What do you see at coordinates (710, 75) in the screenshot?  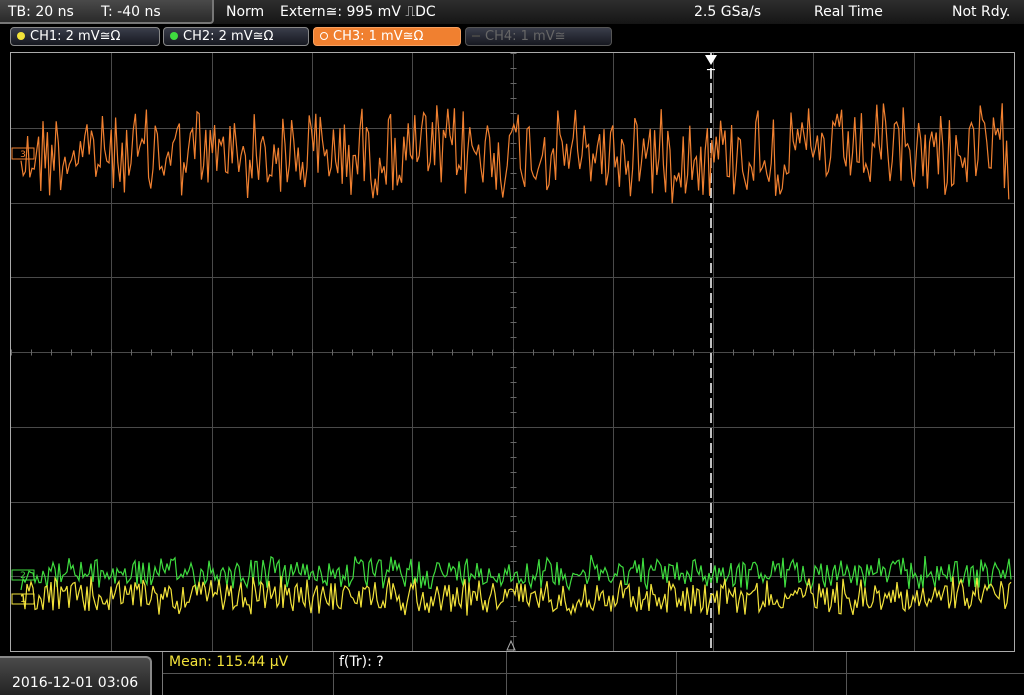 I see `trigger-marker-label: T` at bounding box center [710, 75].